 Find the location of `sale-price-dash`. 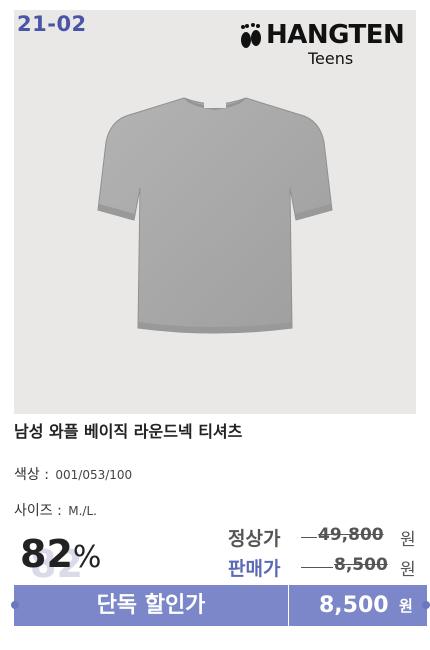

sale-price-dash is located at coordinates (317, 567).